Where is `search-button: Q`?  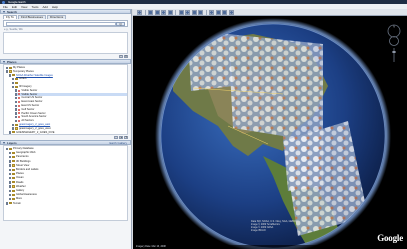
search-button: Q is located at coordinates (120, 24).